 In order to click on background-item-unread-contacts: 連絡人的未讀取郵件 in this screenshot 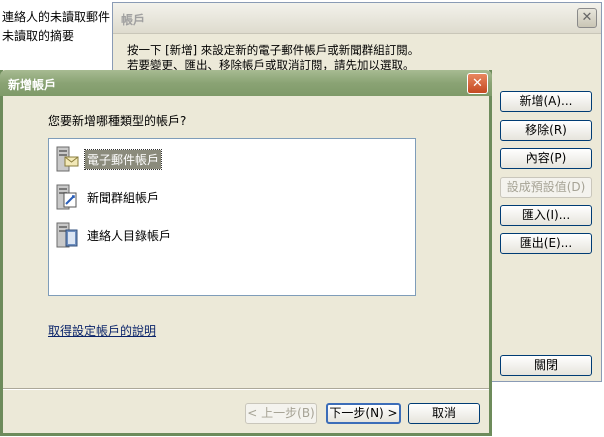, I will do `click(56, 16)`.